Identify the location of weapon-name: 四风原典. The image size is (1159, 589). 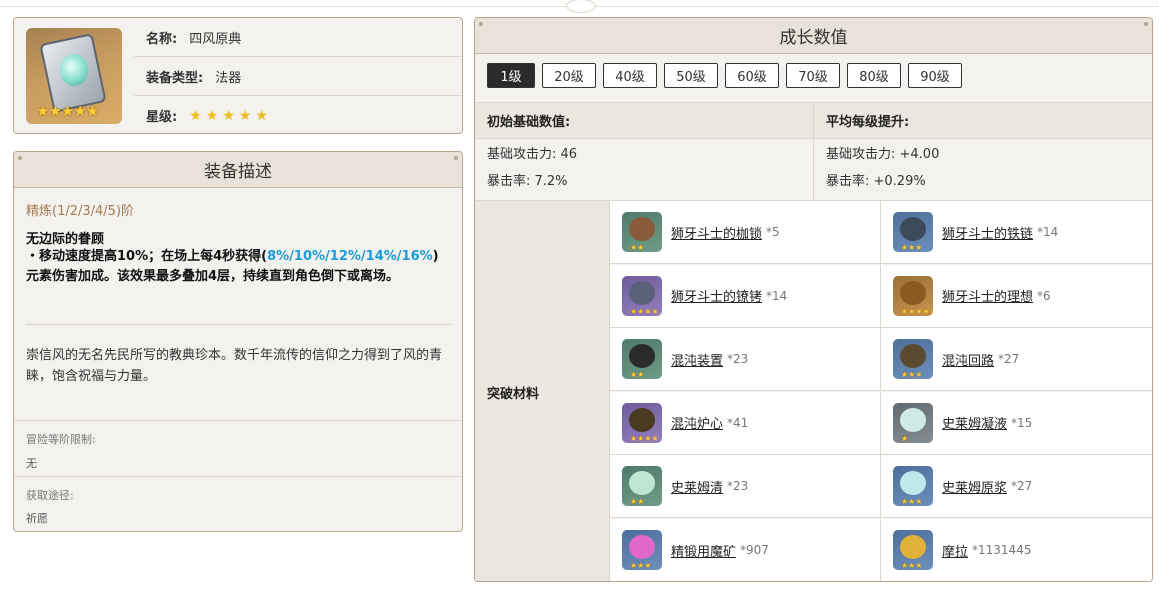
(215, 39).